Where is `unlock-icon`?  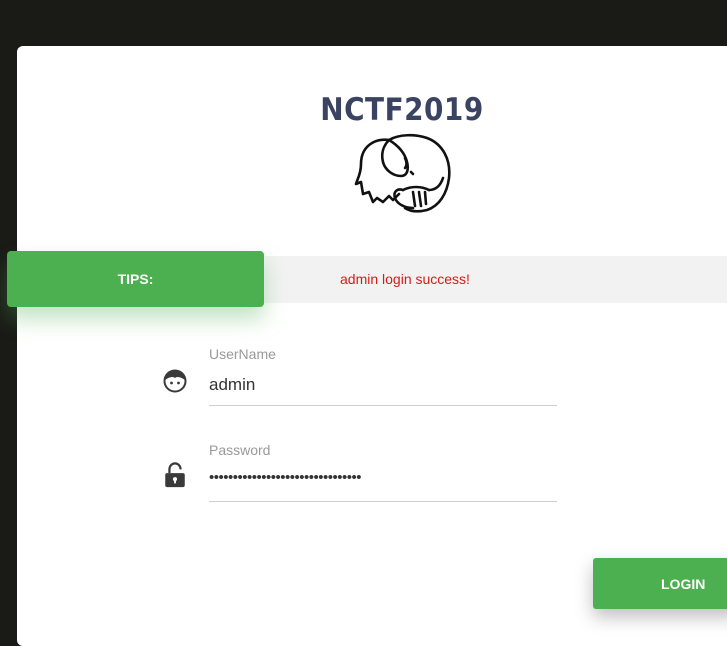
unlock-icon is located at coordinates (175, 475).